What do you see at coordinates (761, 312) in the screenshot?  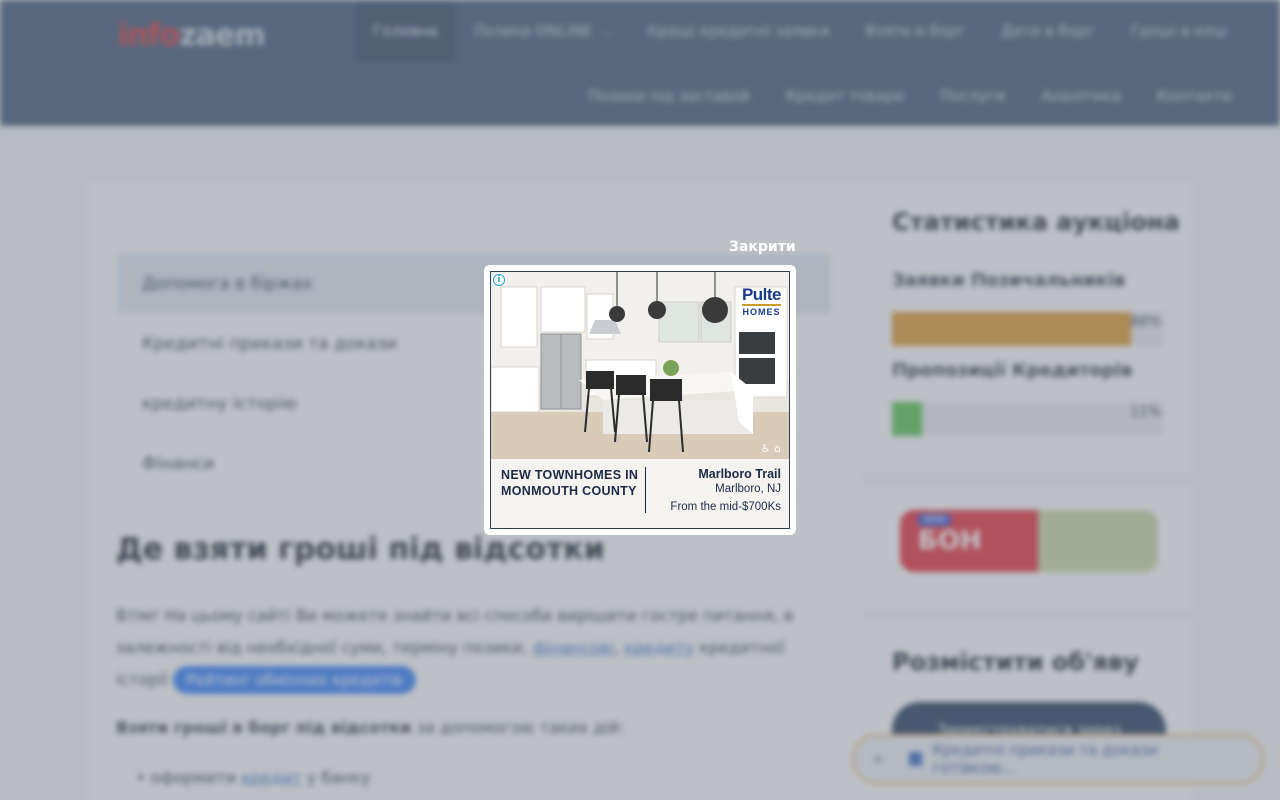 I see `brand-bottom: HOMES` at bounding box center [761, 312].